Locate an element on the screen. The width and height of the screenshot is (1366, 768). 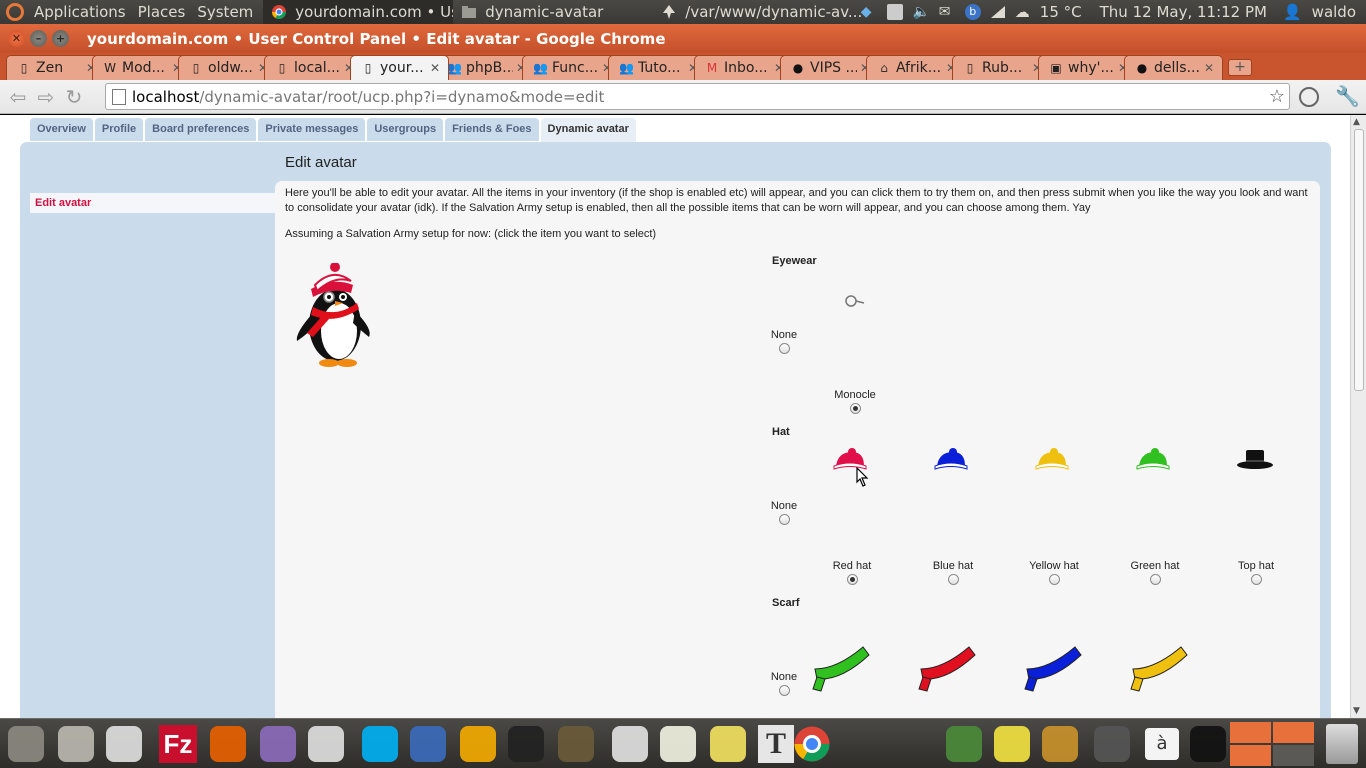
charmap-launcher-icon: à is located at coordinates (1162, 744).